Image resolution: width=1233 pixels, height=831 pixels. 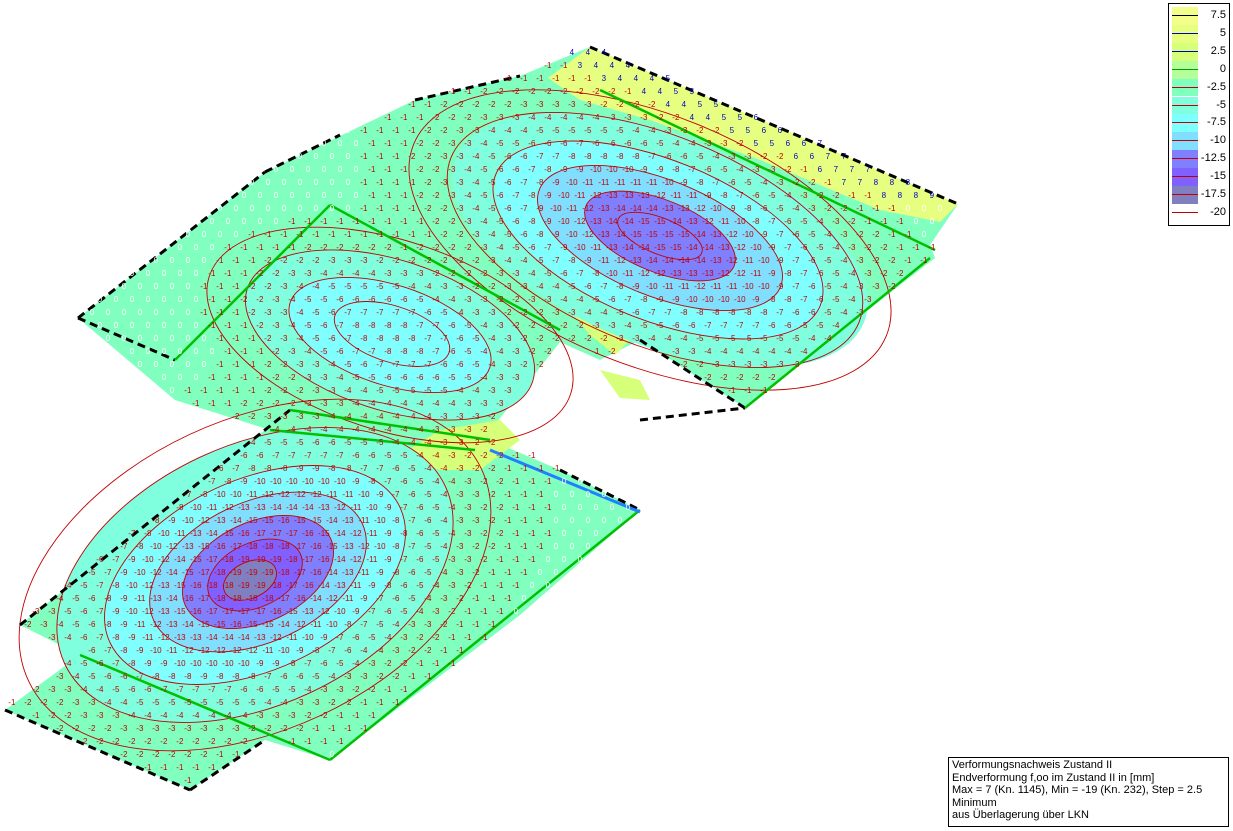 What do you see at coordinates (908, 182) in the screenshot?
I see `node-value: 8` at bounding box center [908, 182].